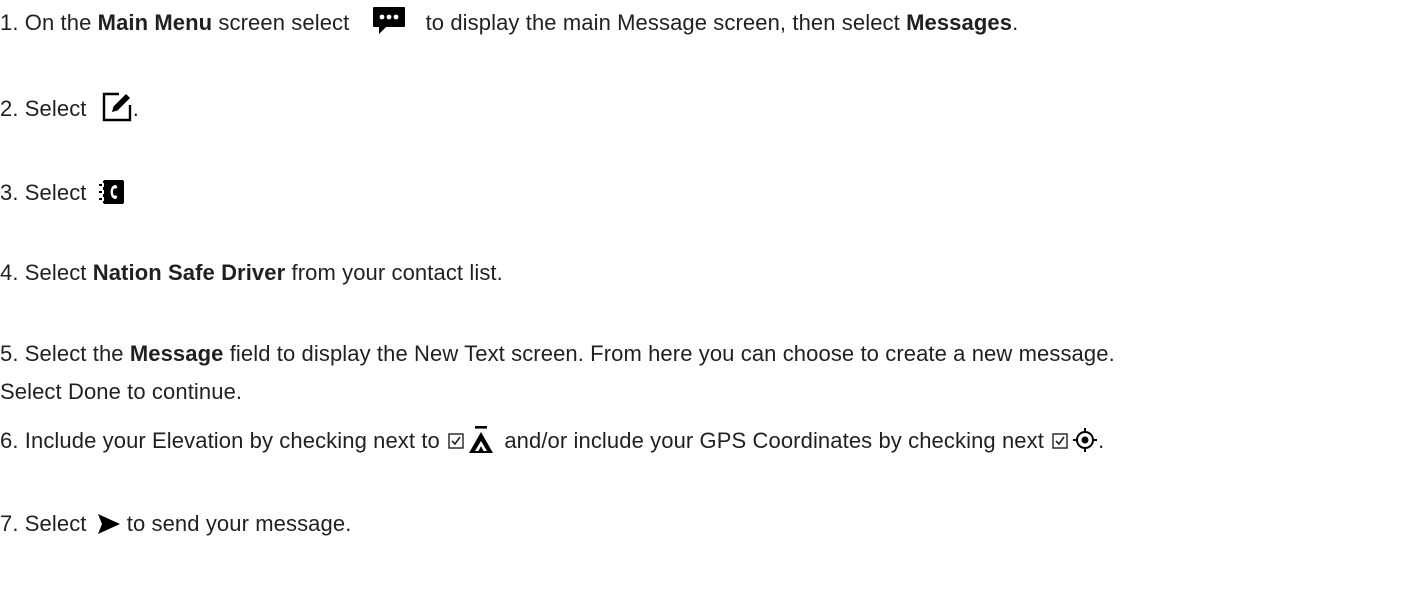 Image resolution: width=1427 pixels, height=596 pixels. I want to click on gps-crosshair-icon, so click(1085, 440).